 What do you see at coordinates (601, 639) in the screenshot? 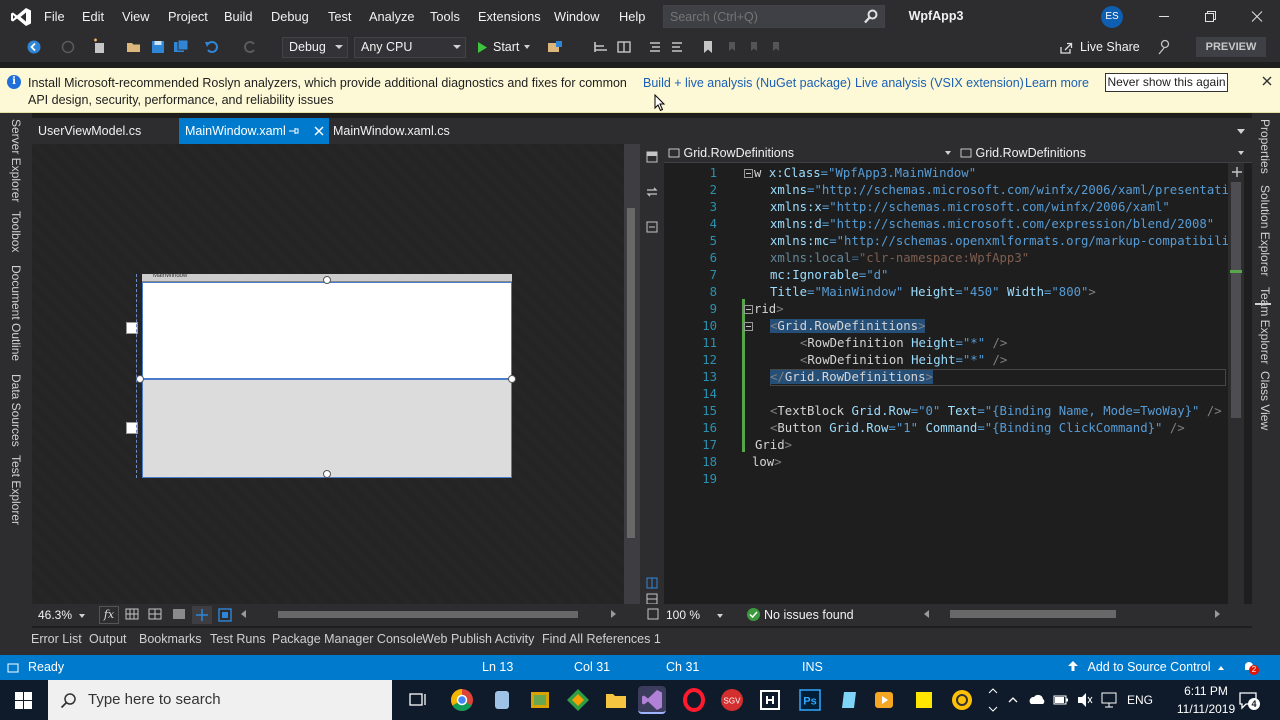
I see `tab-find-all-references: Find All References 1` at bounding box center [601, 639].